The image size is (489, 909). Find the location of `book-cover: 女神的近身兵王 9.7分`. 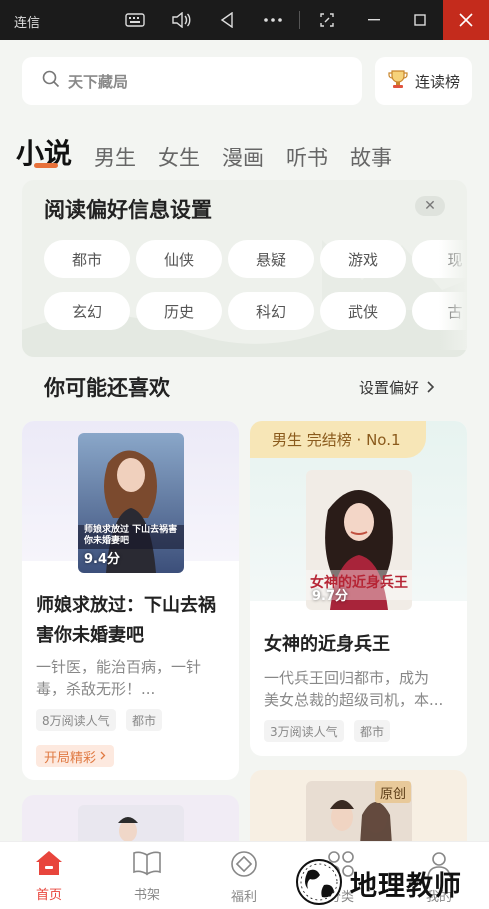

book-cover: 女神的近身兵王 9.7分 is located at coordinates (359, 540).